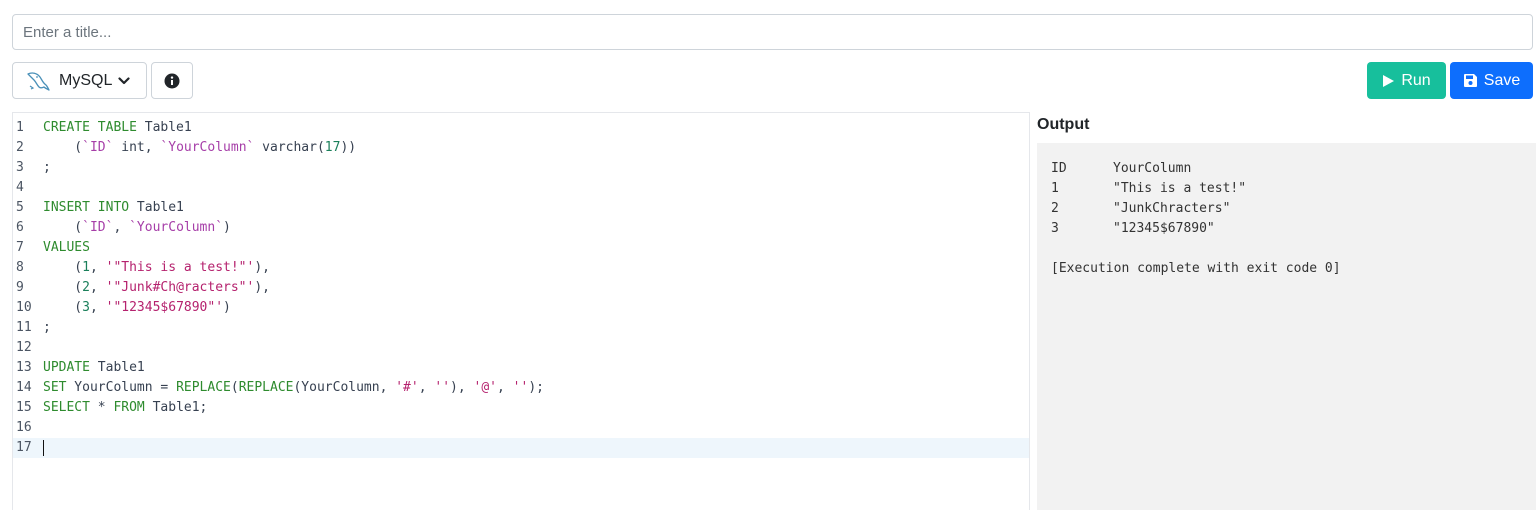 This screenshot has height=510, width=1536. Describe the element at coordinates (1293, 249) in the screenshot. I see `output-spacer` at that location.